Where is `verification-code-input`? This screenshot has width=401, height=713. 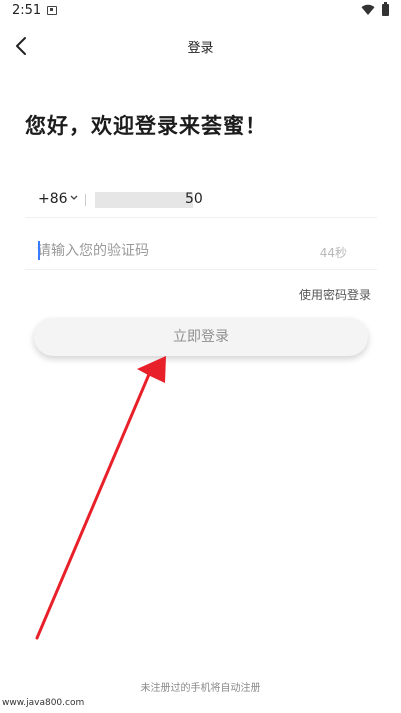 verification-code-input is located at coordinates (167, 251).